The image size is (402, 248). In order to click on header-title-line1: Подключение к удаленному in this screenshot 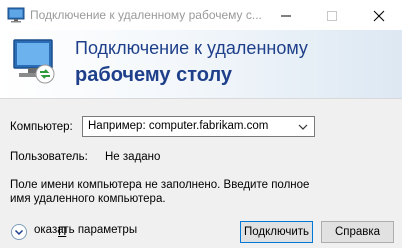, I will do `click(191, 48)`.